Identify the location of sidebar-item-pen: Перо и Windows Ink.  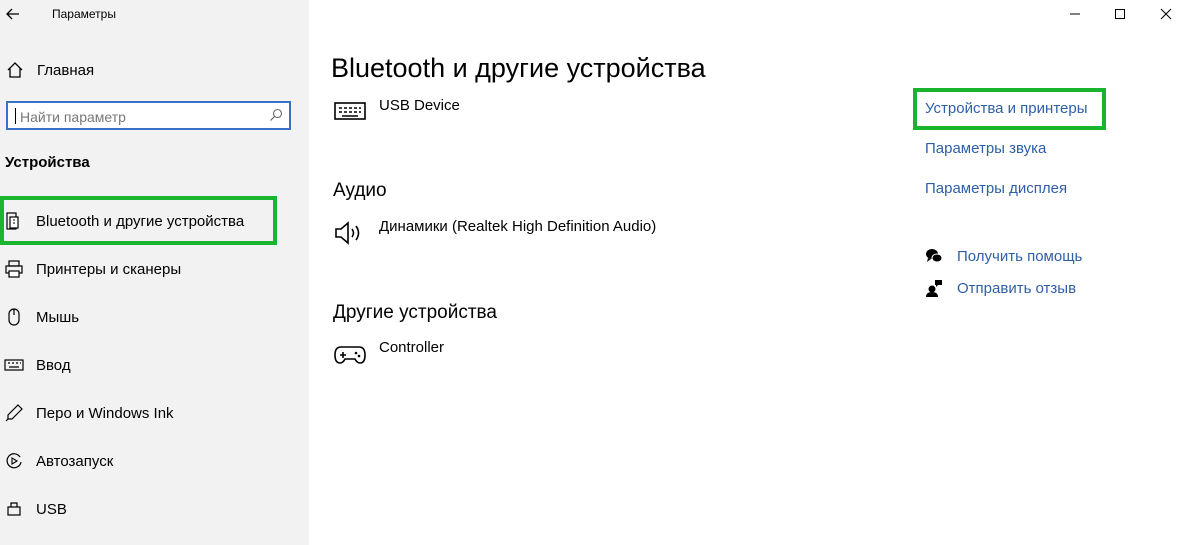
(150, 413).